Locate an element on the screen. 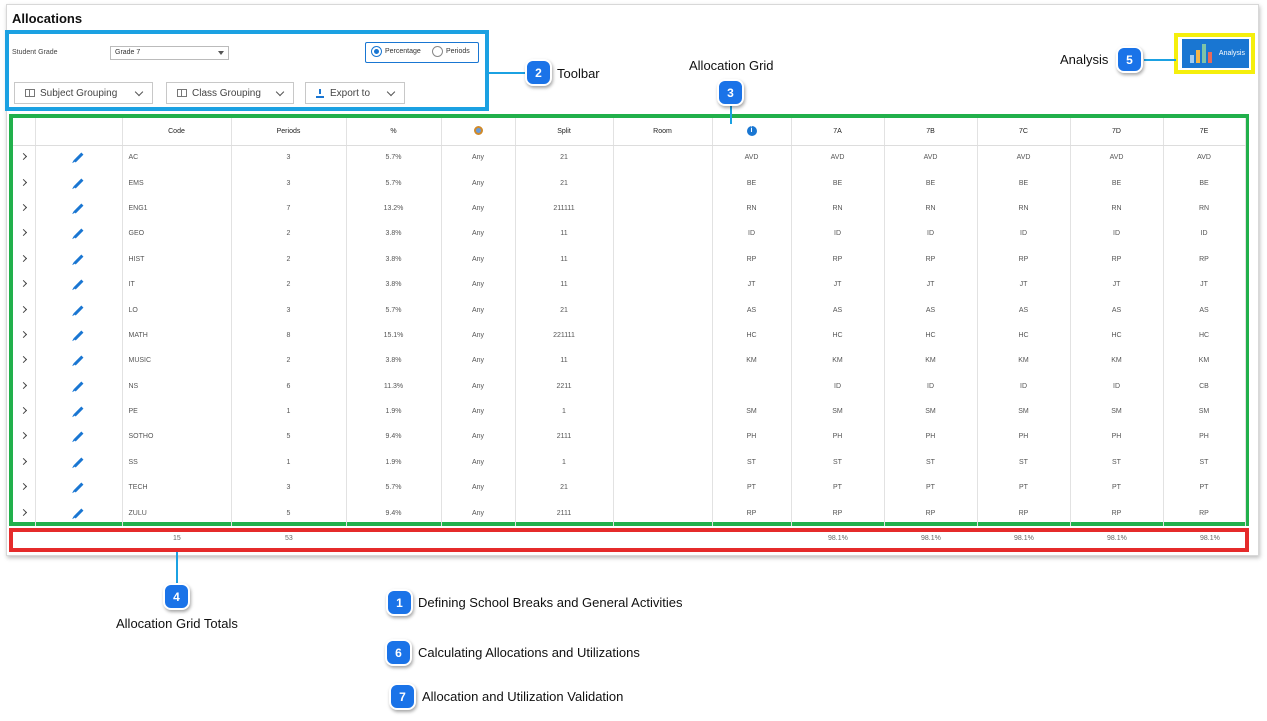  callout-badge-6: 6 is located at coordinates (398, 652).